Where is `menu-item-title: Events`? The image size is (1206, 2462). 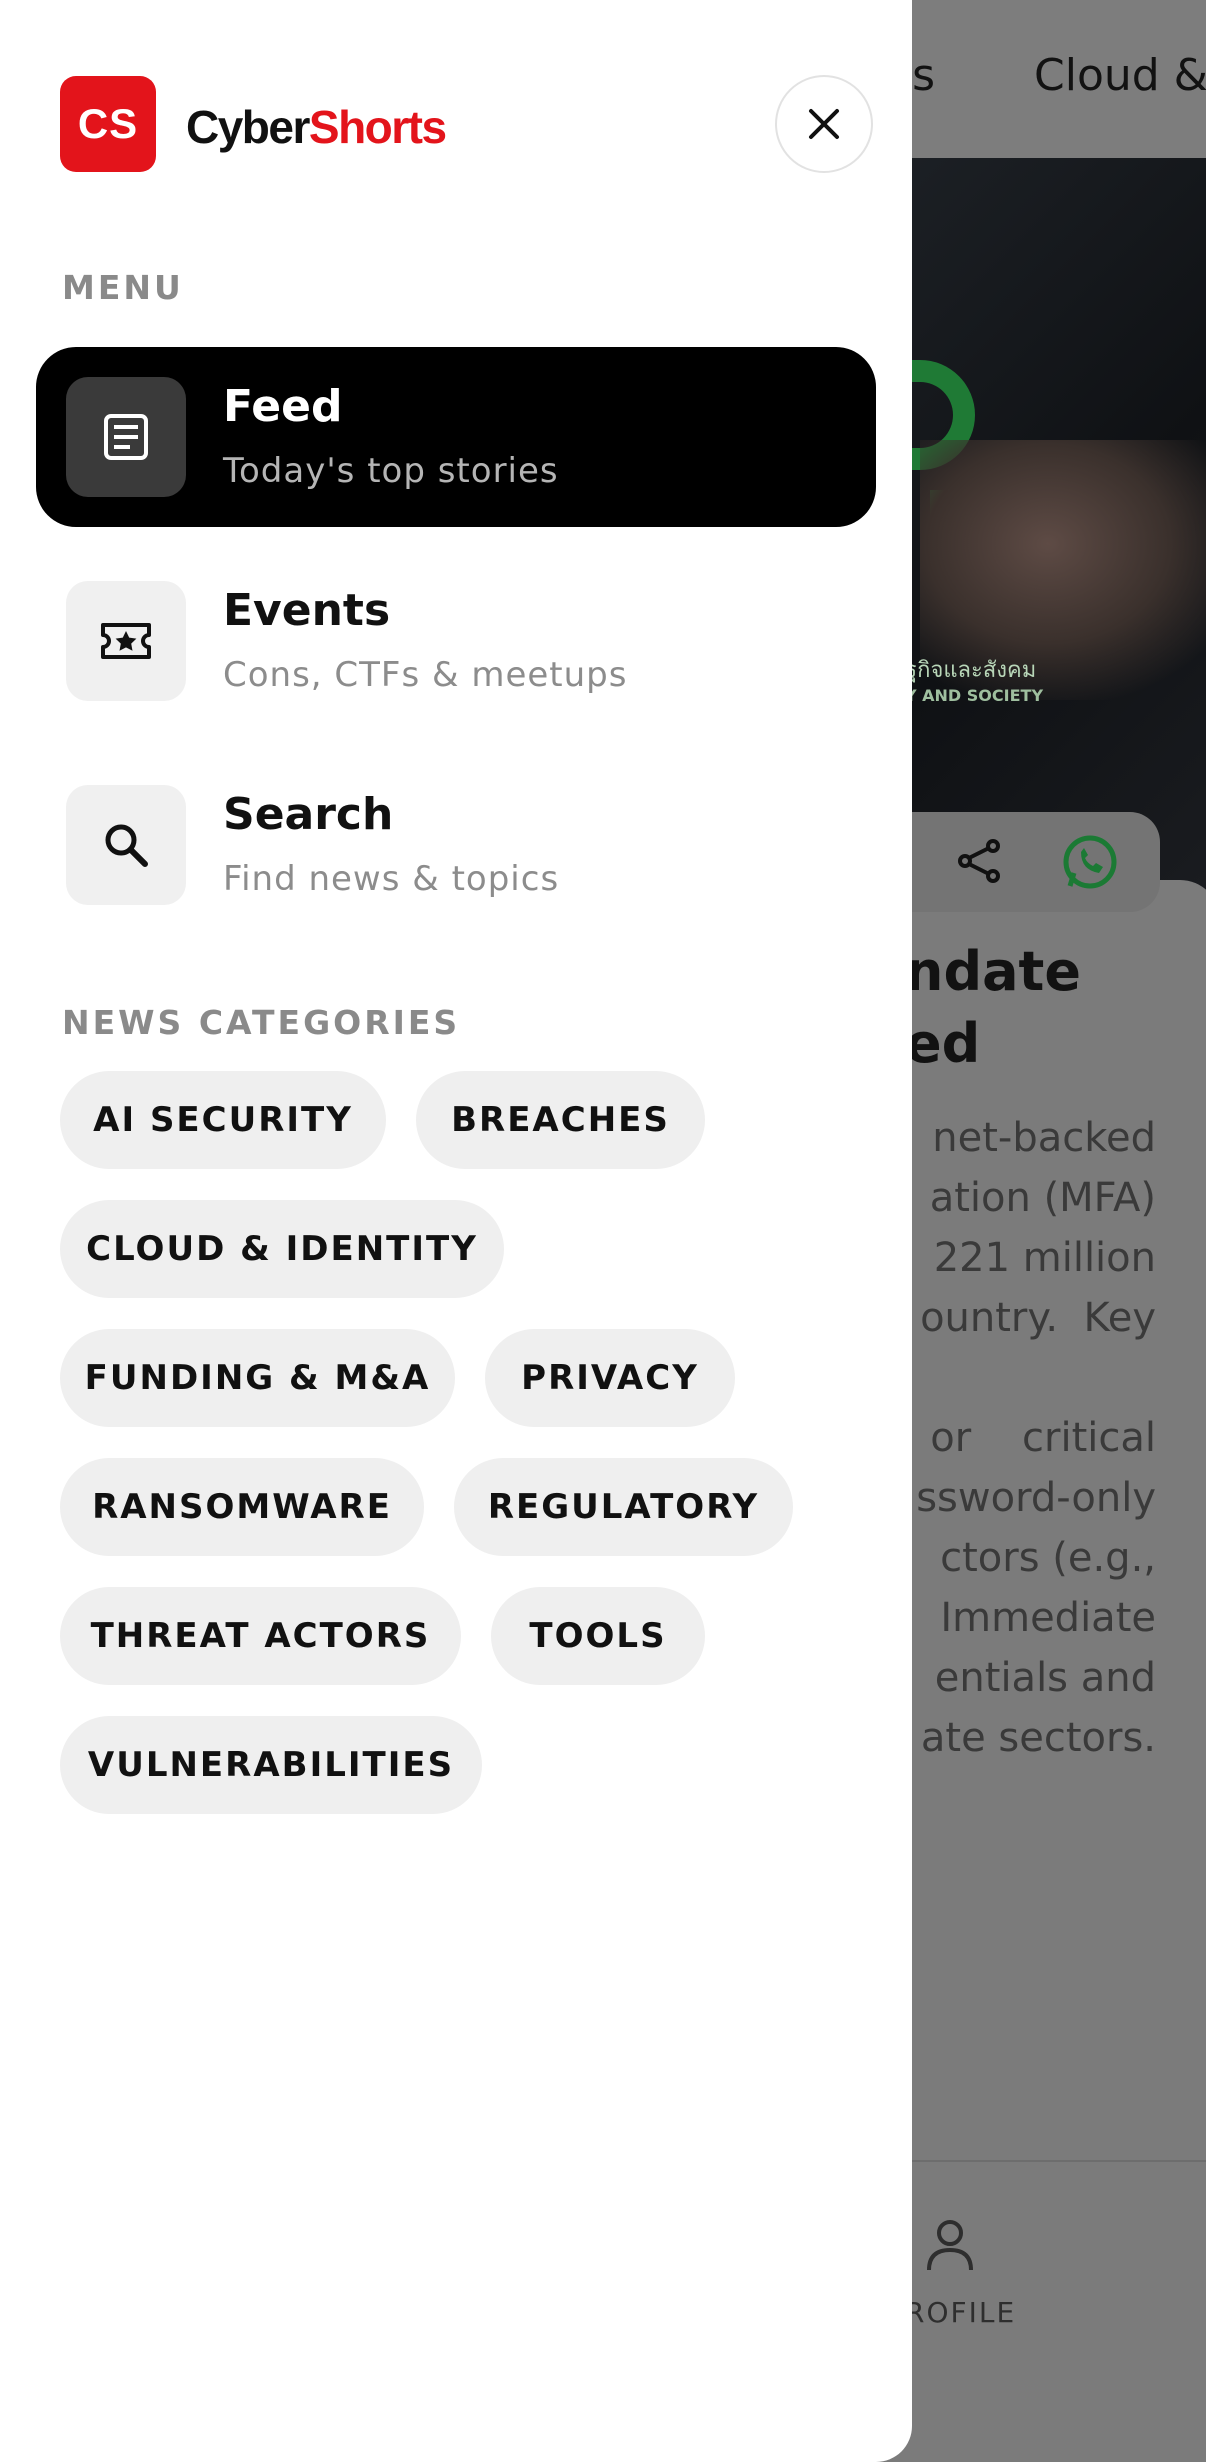
menu-item-title: Events is located at coordinates (307, 610).